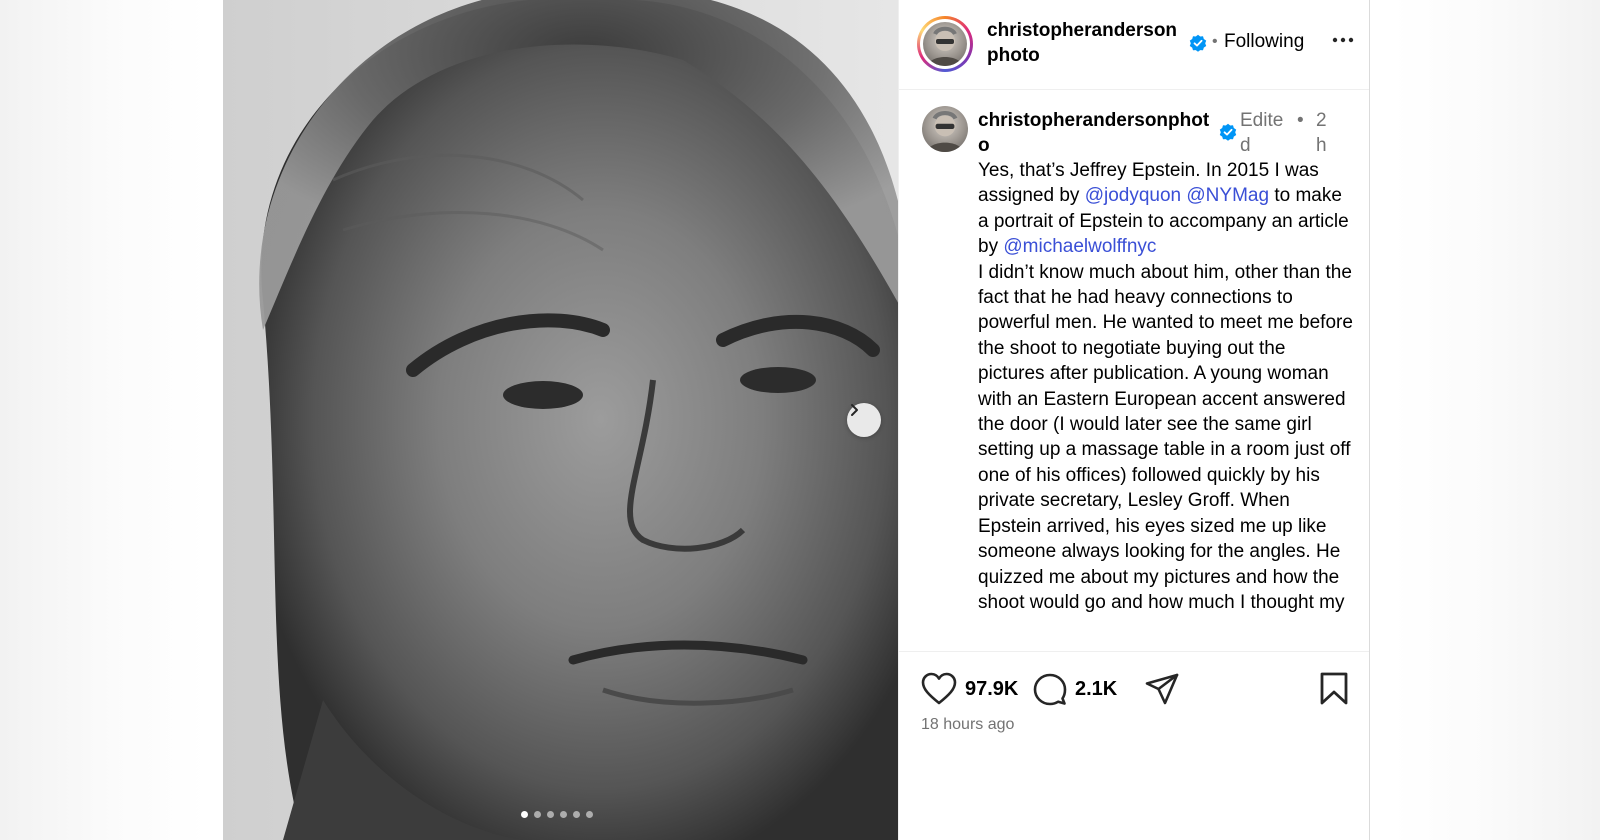  I want to click on comment-button: 2.1K, so click(1075, 689).